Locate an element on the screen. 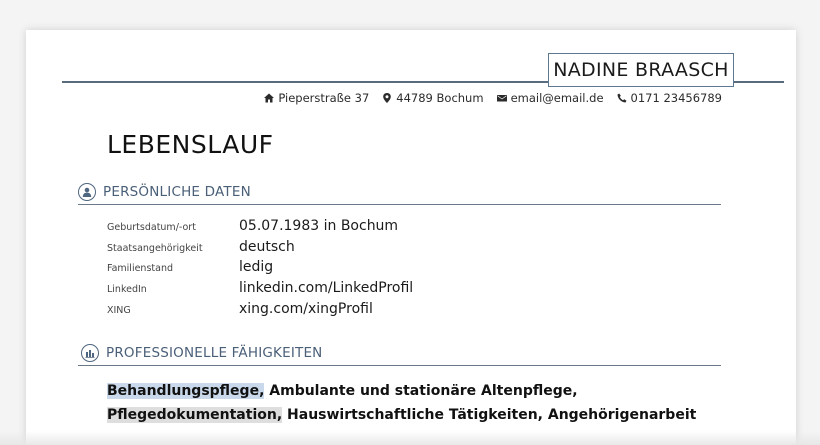 The image size is (820, 445). contact-phone: 0171 23456789 is located at coordinates (669, 98).